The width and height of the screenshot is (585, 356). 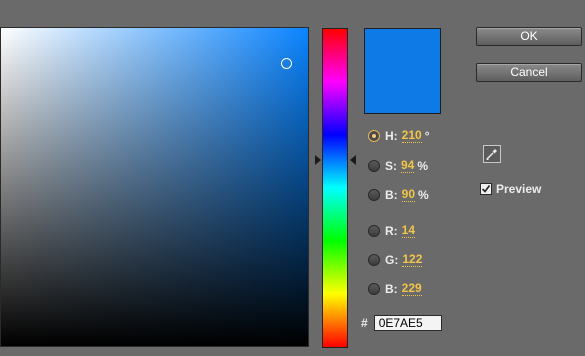 I want to click on green-radio, so click(x=374, y=260).